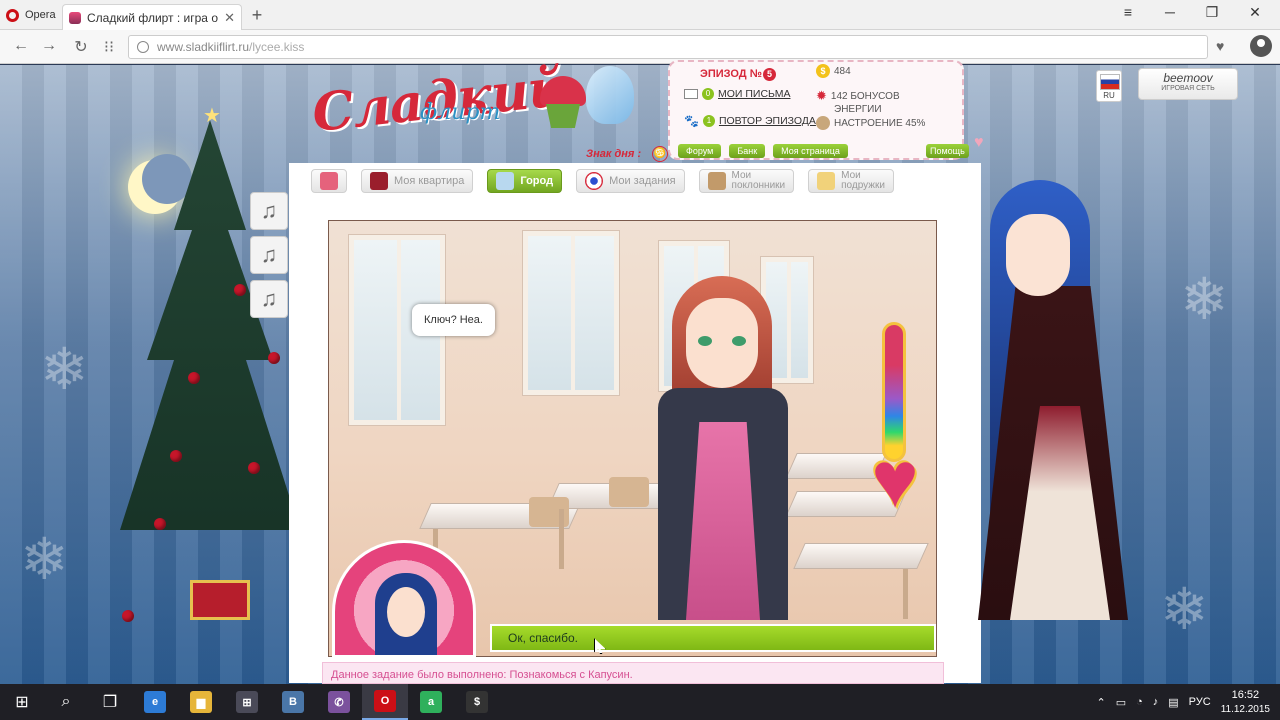 Image resolution: width=1280 pixels, height=720 pixels. What do you see at coordinates (293, 702) in the screenshot?
I see `taskbar-app-vk: В` at bounding box center [293, 702].